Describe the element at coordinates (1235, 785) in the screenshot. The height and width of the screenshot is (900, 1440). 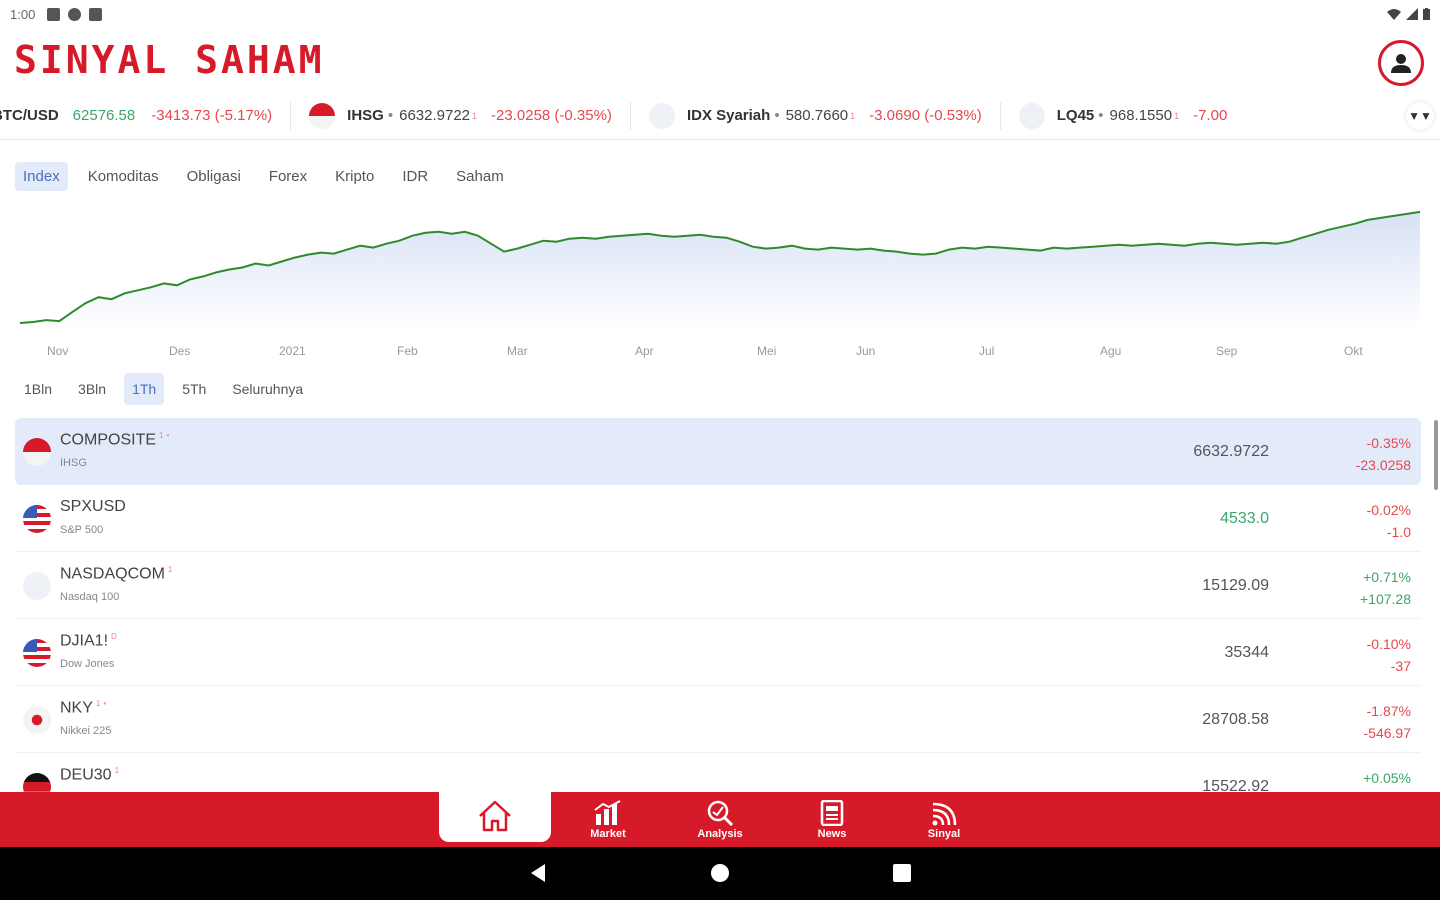
I see `row-price: 15522.92` at that location.